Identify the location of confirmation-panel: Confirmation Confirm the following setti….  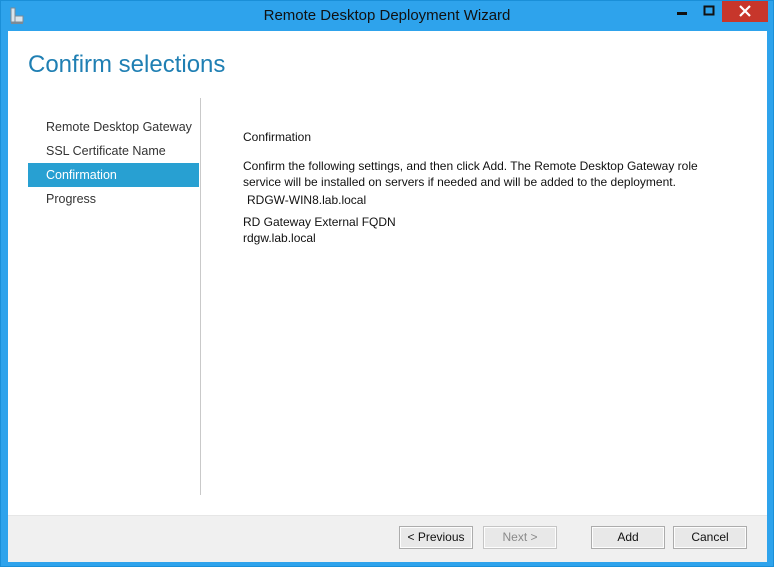
(488, 188).